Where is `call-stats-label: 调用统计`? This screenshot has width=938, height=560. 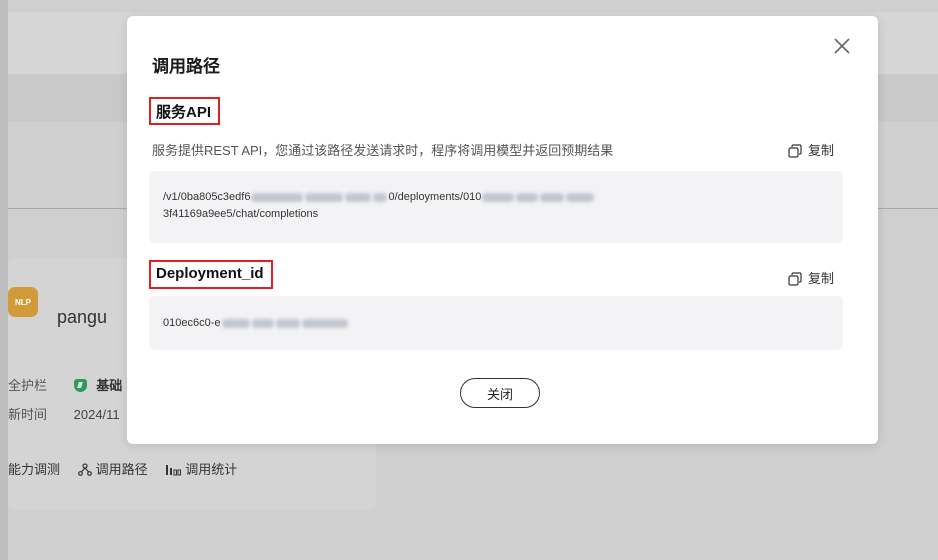 call-stats-label: 调用统计 is located at coordinates (211, 469).